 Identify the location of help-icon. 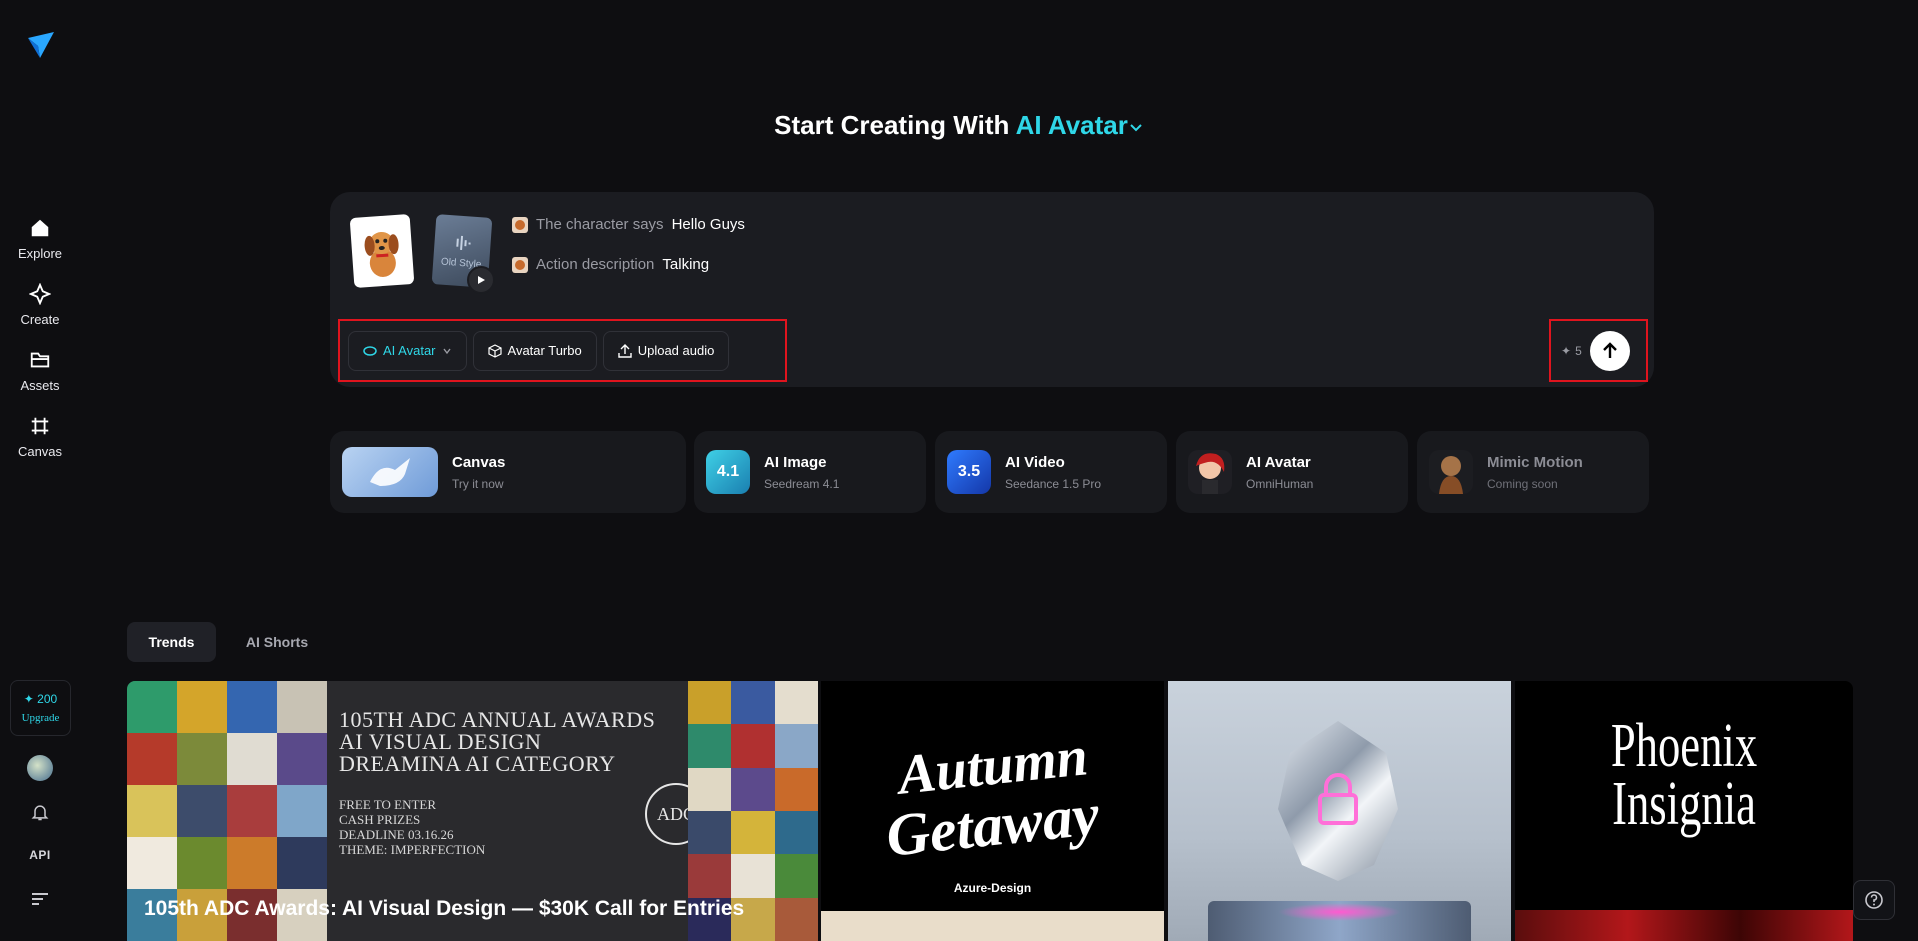
(1874, 900).